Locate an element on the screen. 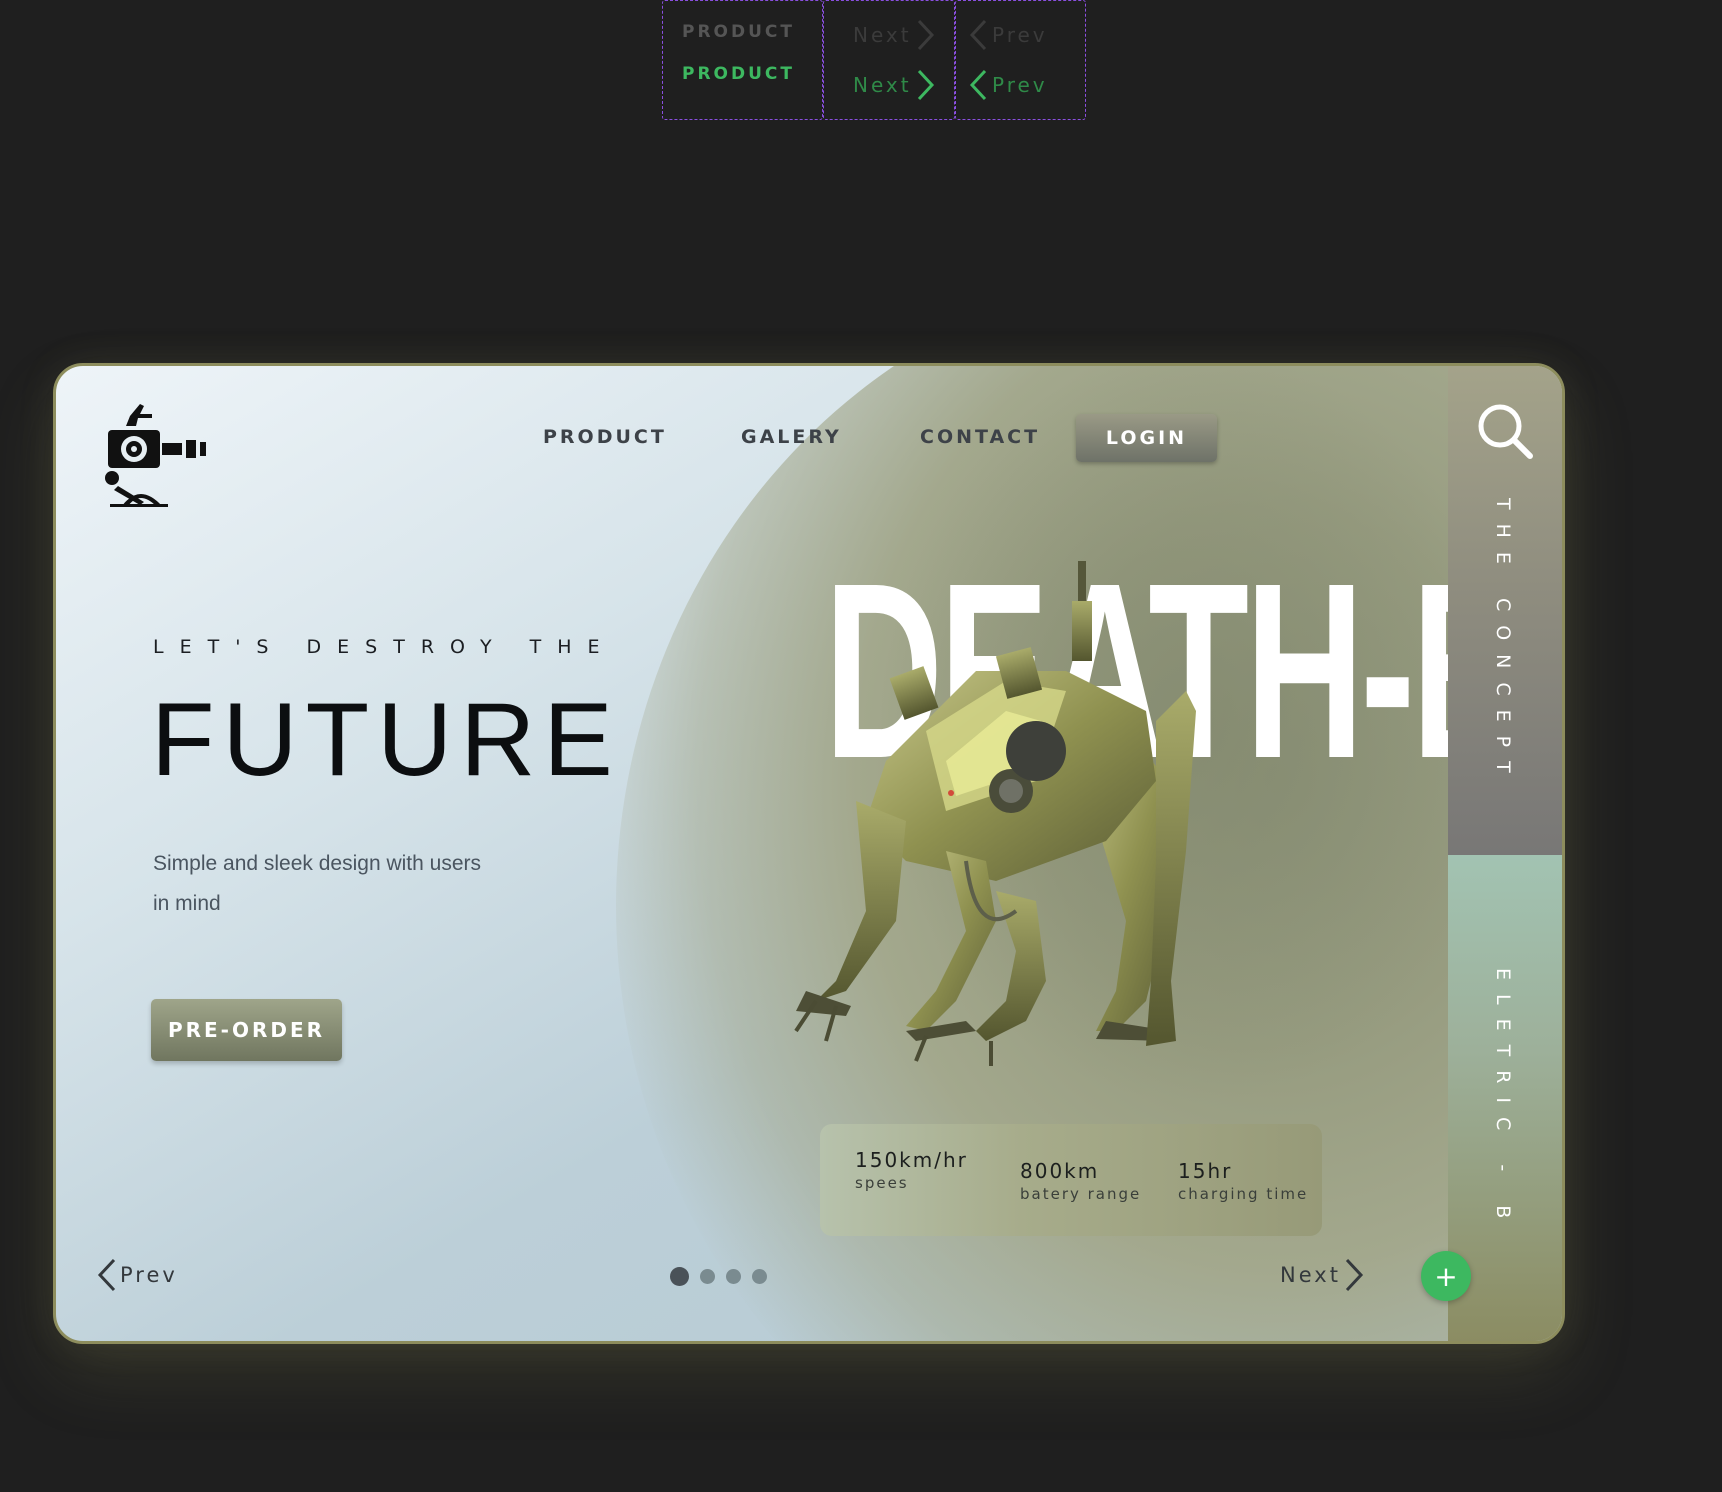  next-button: Next is located at coordinates (1323, 1275).